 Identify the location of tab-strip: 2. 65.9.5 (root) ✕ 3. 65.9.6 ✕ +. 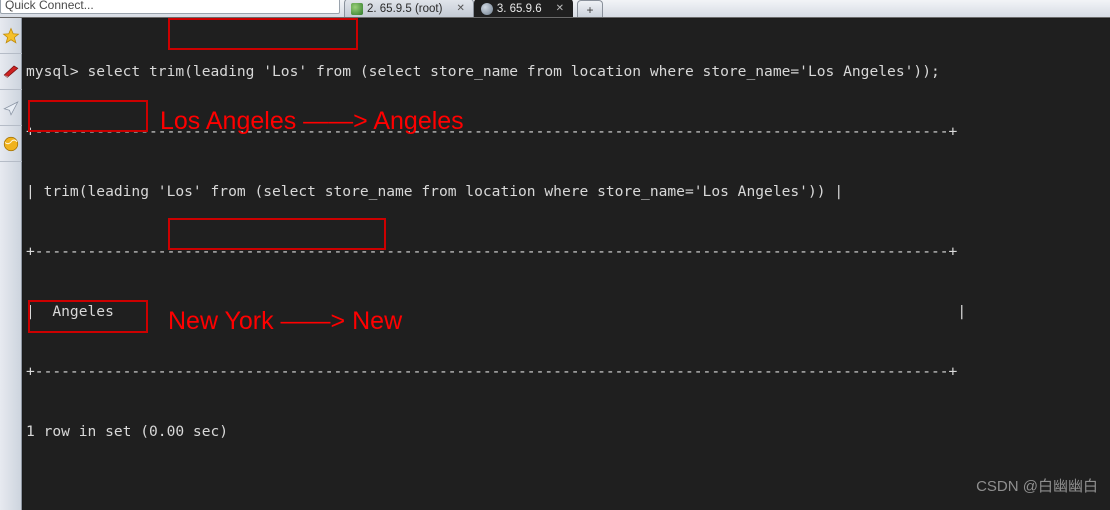
(727, 8).